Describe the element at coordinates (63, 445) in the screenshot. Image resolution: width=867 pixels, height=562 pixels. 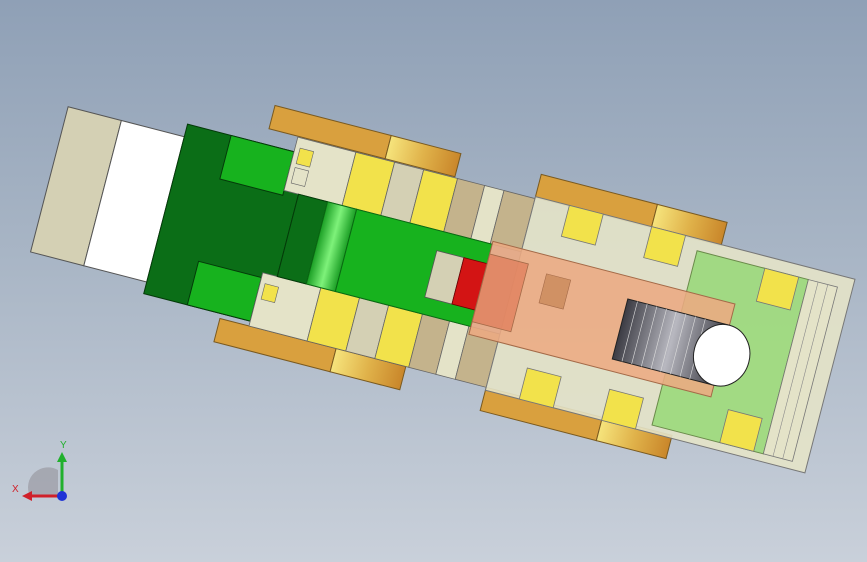
I see `y-axis-label: Y` at that location.